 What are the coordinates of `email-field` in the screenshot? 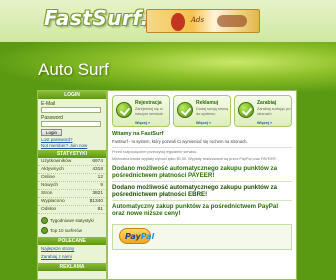 It's located at (71, 110).